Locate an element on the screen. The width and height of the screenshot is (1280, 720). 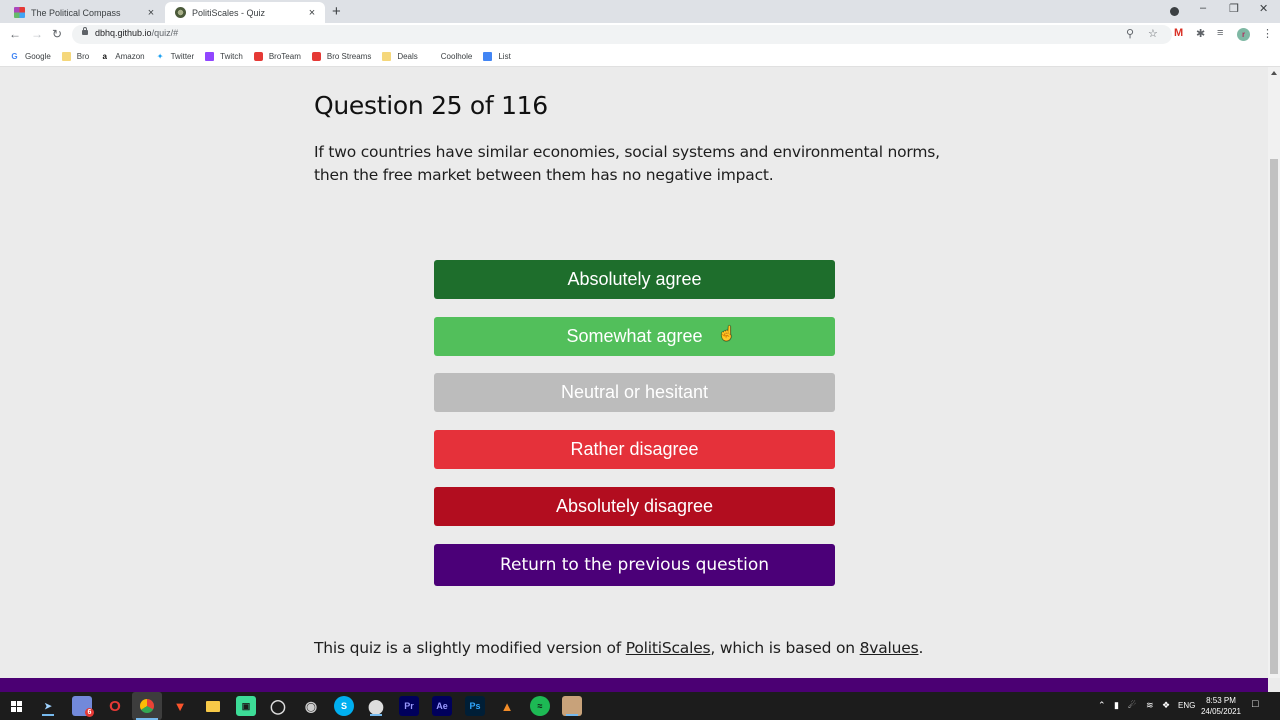
fl-studio-icon: ▲ is located at coordinates (507, 706).